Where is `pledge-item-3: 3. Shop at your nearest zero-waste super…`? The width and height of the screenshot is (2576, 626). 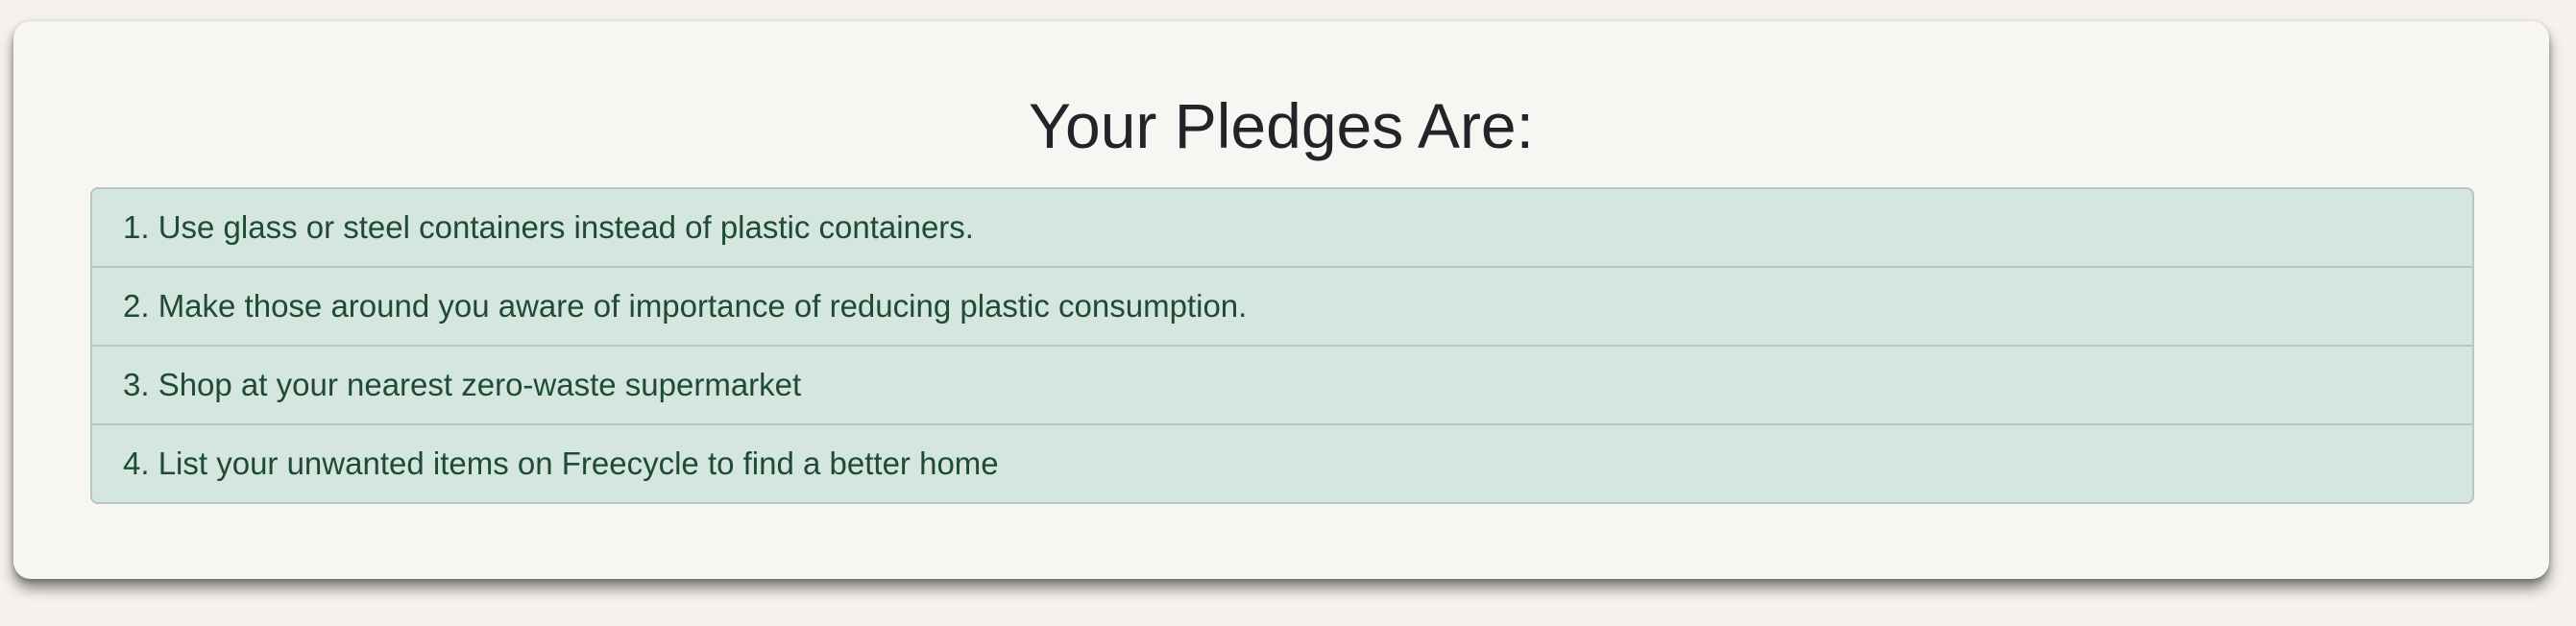 pledge-item-3: 3. Shop at your nearest zero-waste super… is located at coordinates (1282, 384).